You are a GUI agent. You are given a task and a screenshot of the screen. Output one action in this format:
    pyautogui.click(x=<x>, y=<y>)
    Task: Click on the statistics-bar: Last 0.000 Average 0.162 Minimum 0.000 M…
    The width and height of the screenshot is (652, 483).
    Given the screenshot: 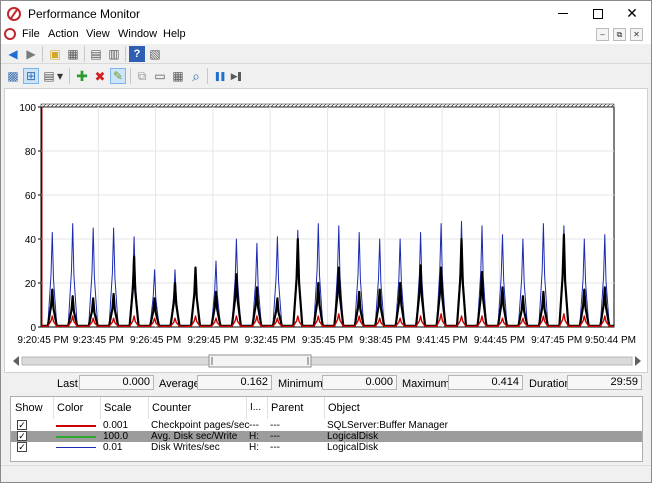 What is the action you would take?
    pyautogui.click(x=326, y=384)
    